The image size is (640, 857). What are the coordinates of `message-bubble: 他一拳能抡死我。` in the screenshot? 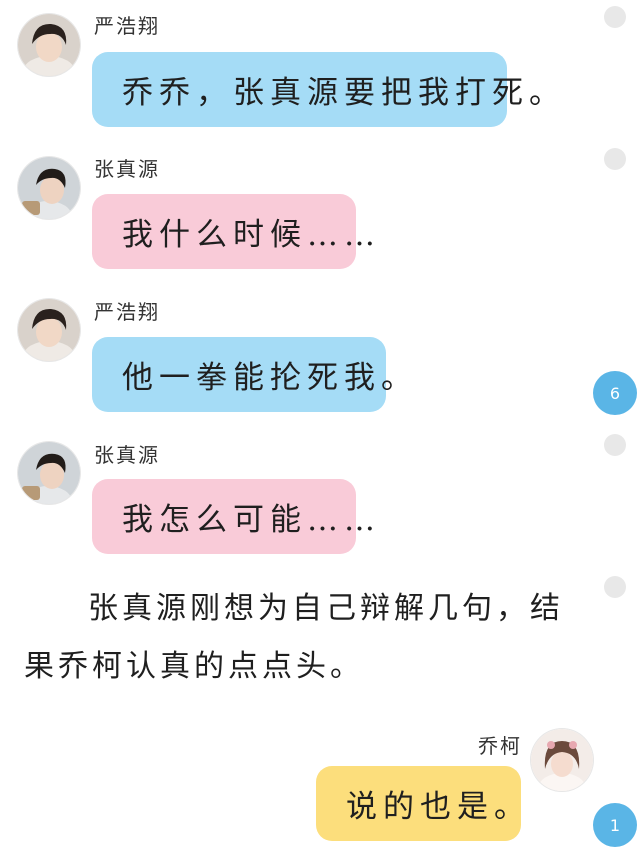 It's located at (252, 374).